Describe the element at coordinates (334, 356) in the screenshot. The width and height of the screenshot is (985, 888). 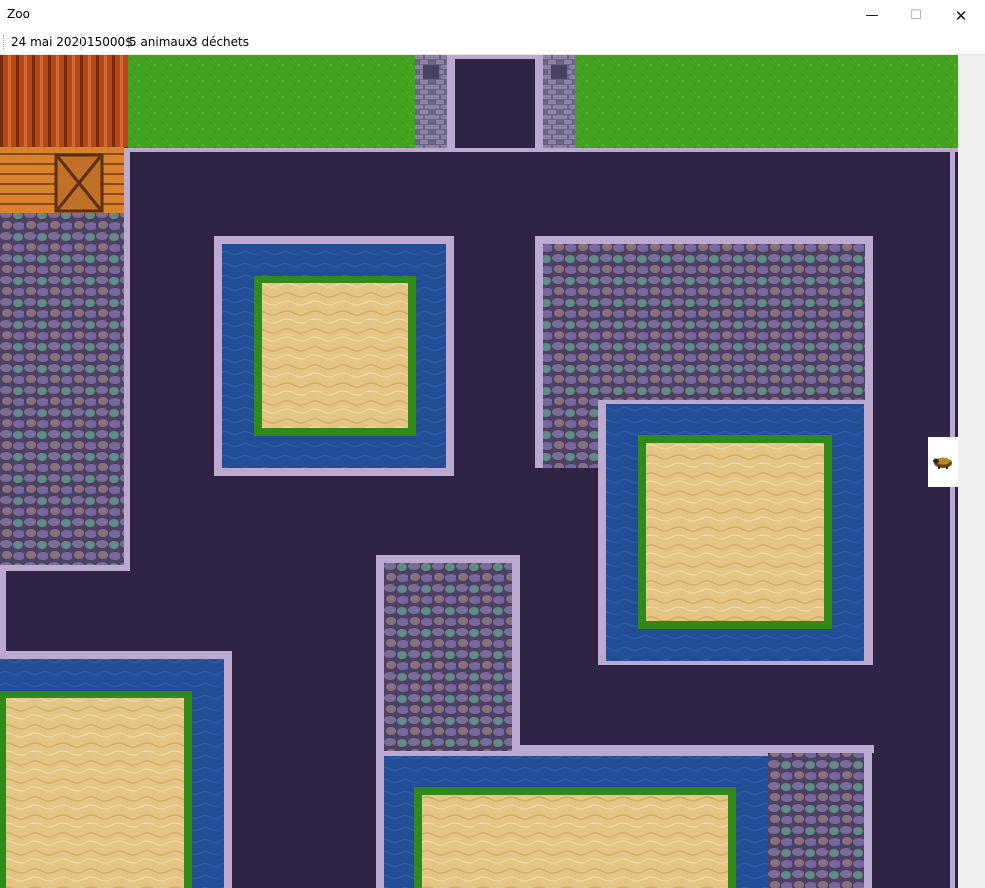
I see `enclosure-top-left` at that location.